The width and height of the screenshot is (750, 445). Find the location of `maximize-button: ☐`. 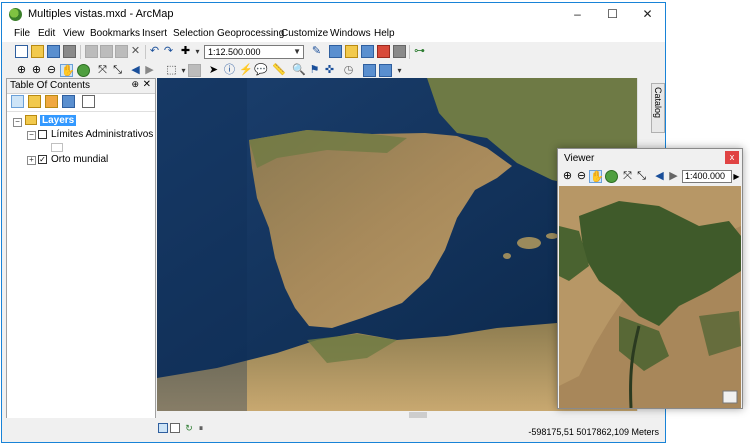

maximize-button: ☐ is located at coordinates (612, 14).